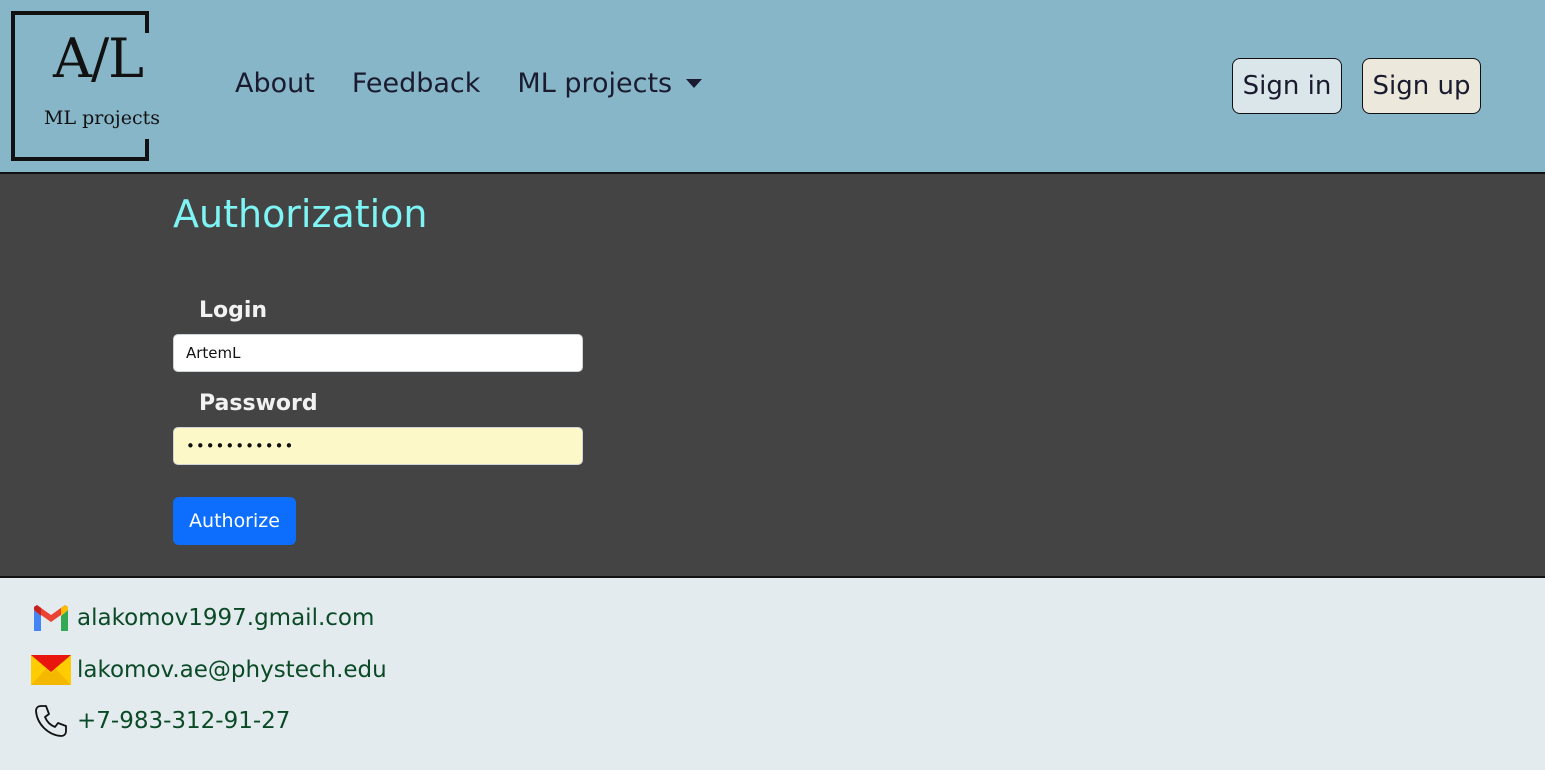  What do you see at coordinates (1287, 86) in the screenshot?
I see `sign-in-button: Sign in` at bounding box center [1287, 86].